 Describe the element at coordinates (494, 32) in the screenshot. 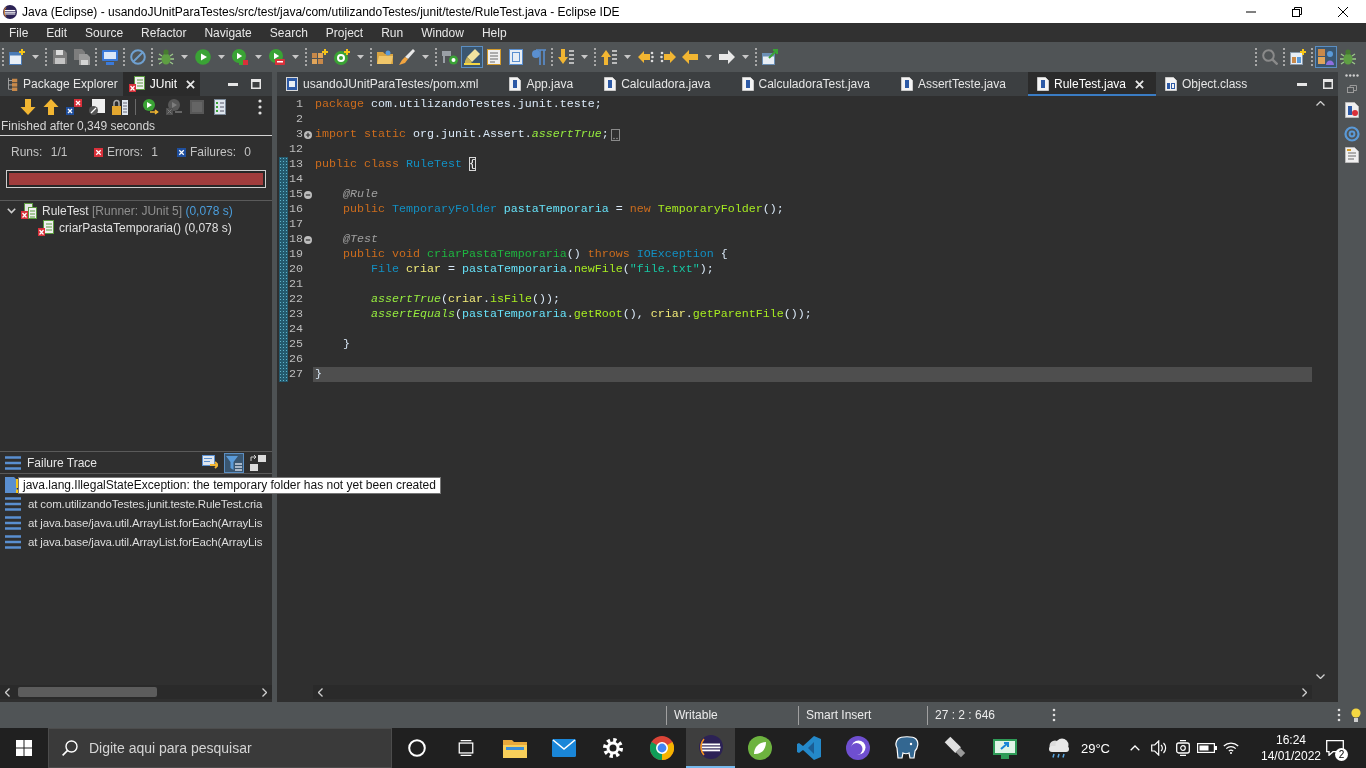

I see `menu-item: Help` at that location.